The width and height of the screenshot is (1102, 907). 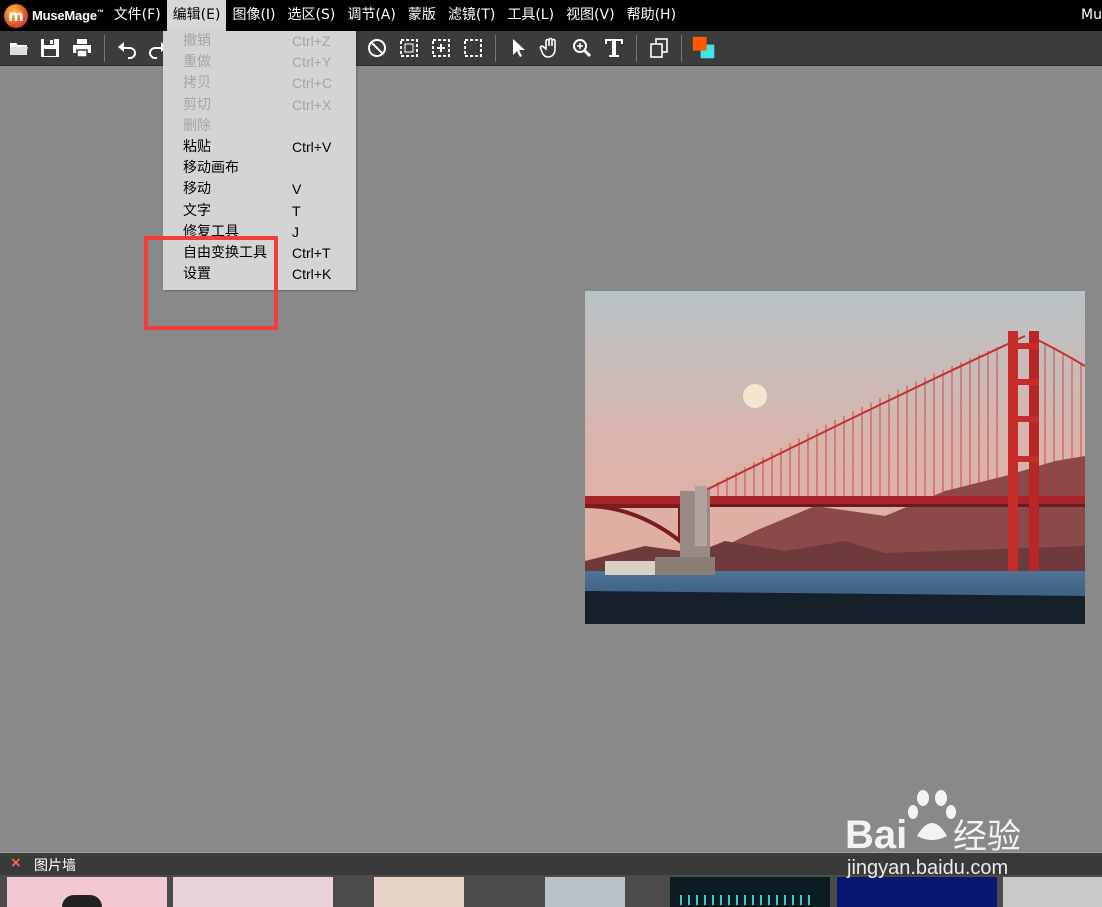 What do you see at coordinates (211, 168) in the screenshot?
I see `edit-menu-item-label: 移动画布` at bounding box center [211, 168].